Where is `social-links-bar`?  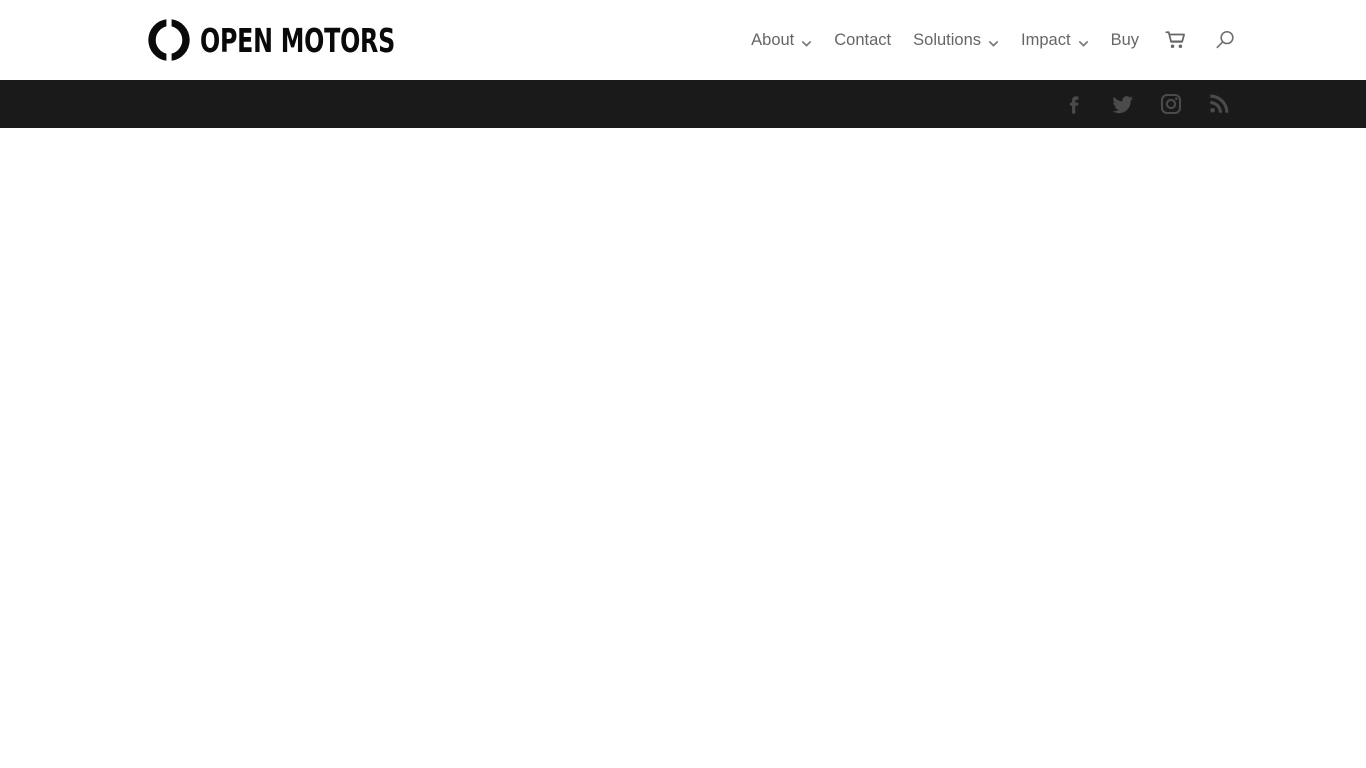 social-links-bar is located at coordinates (683, 104).